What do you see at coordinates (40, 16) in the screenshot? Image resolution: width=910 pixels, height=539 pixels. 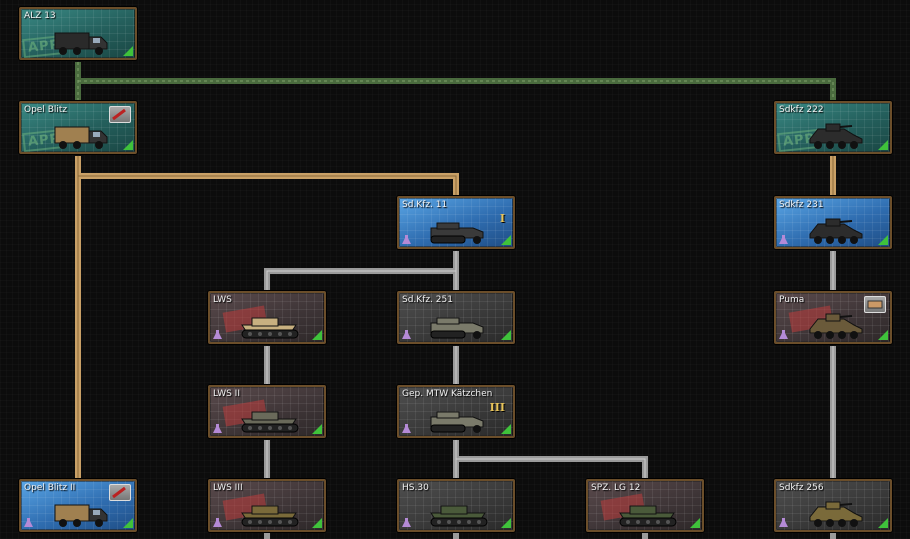 I see `tech-node-label: ALZ 13` at bounding box center [40, 16].